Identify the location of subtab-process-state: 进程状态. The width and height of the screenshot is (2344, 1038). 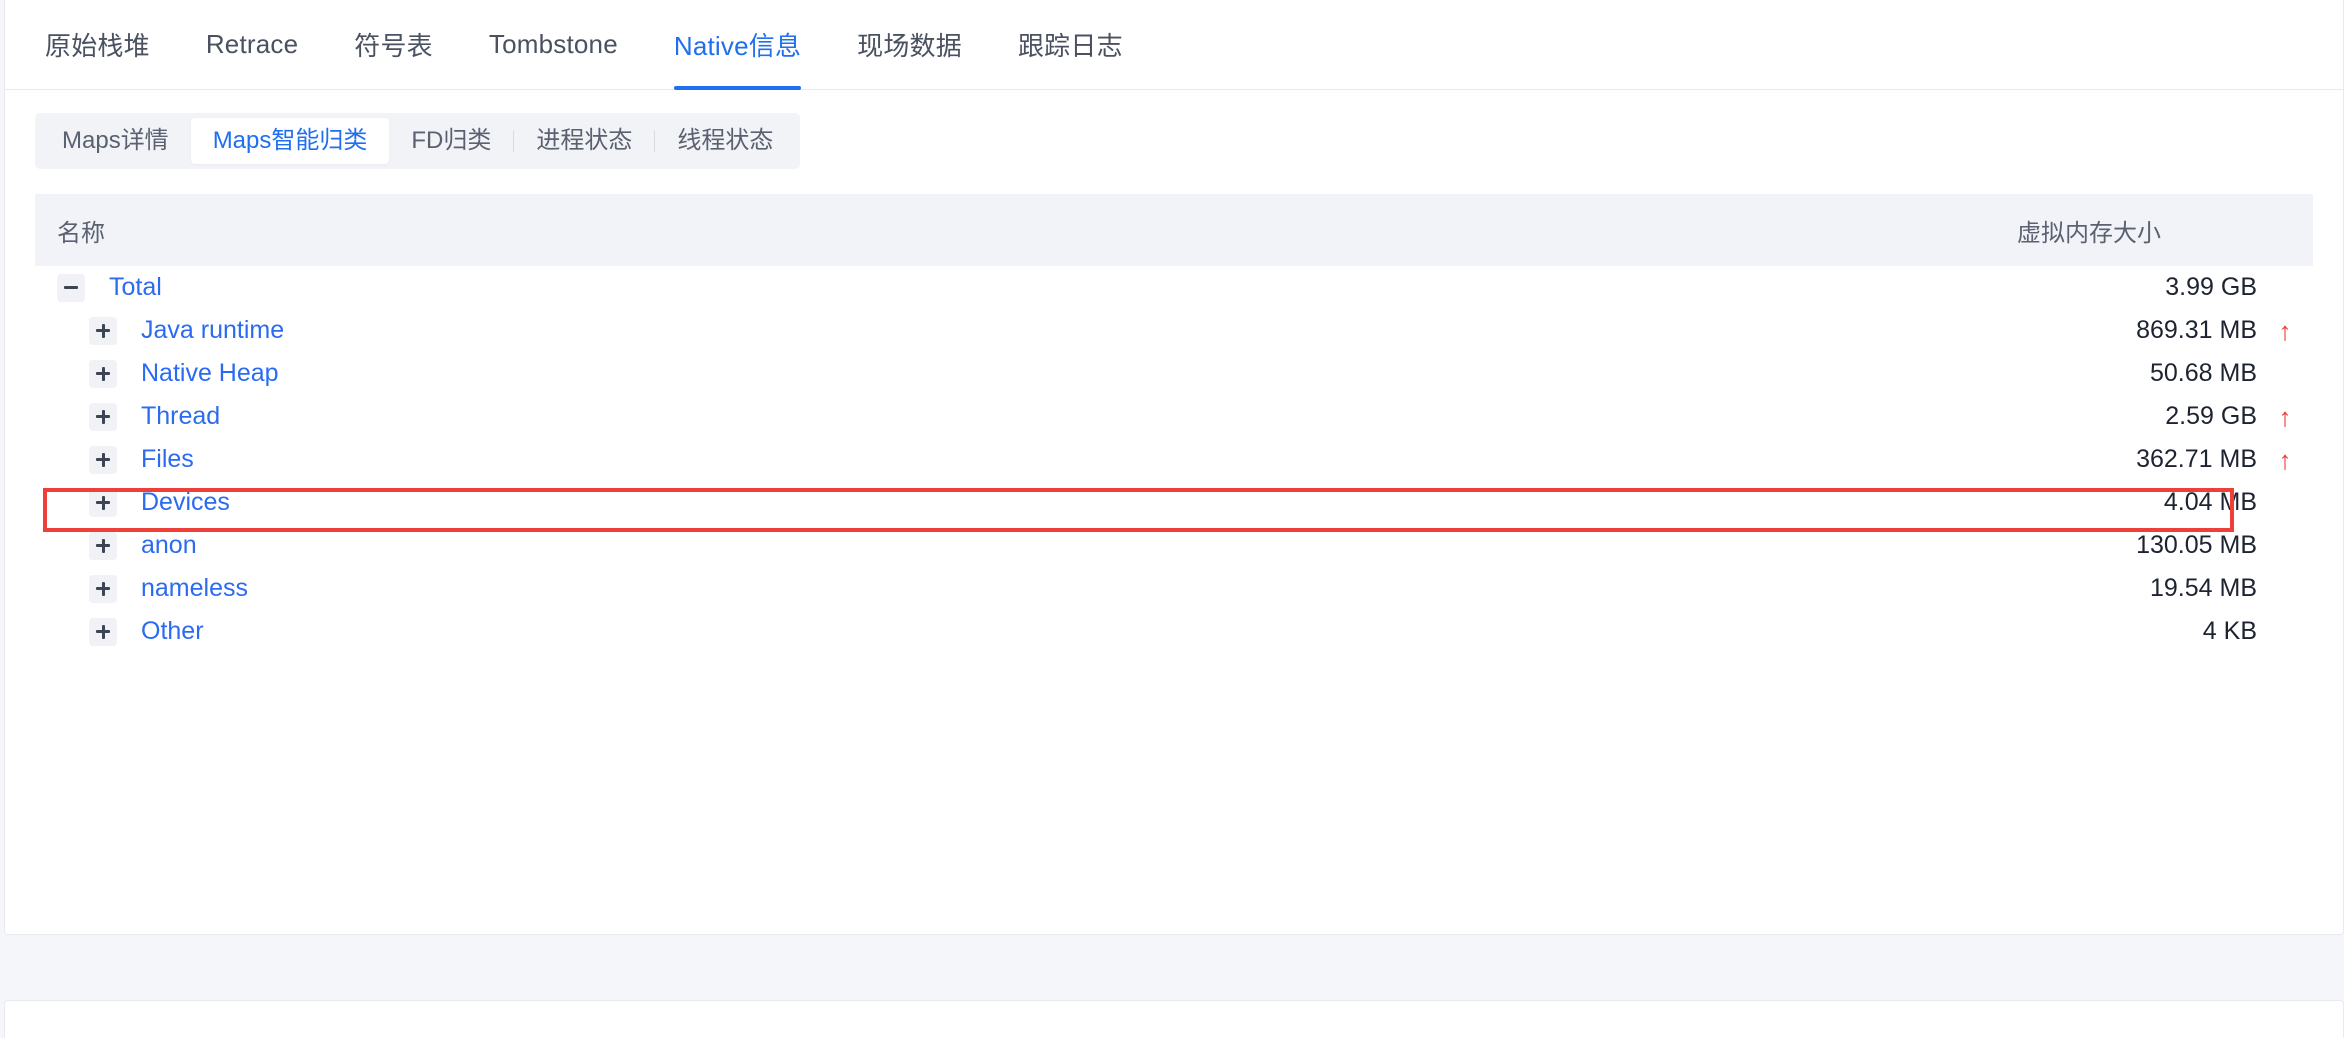
(584, 141).